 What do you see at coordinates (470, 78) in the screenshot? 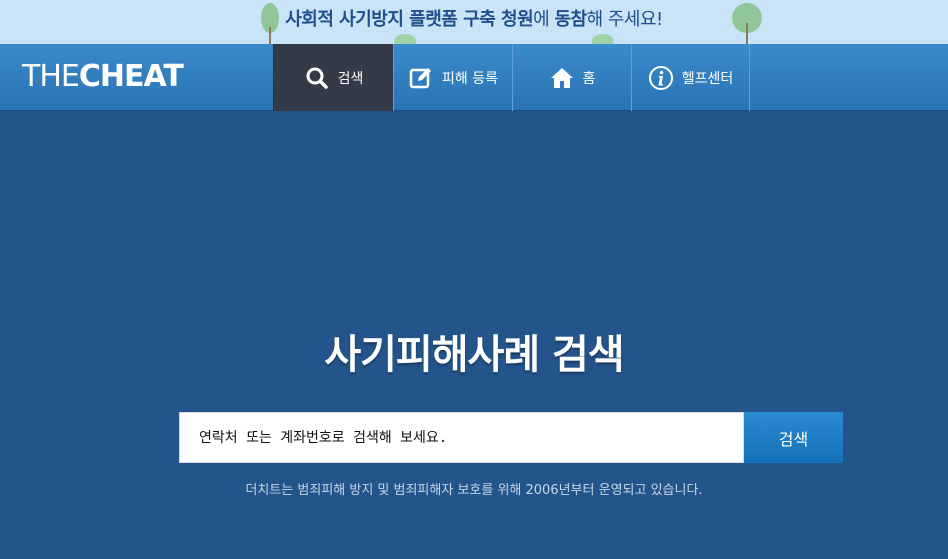
I see `nav-report-damage-label: 피해 등록` at bounding box center [470, 78].